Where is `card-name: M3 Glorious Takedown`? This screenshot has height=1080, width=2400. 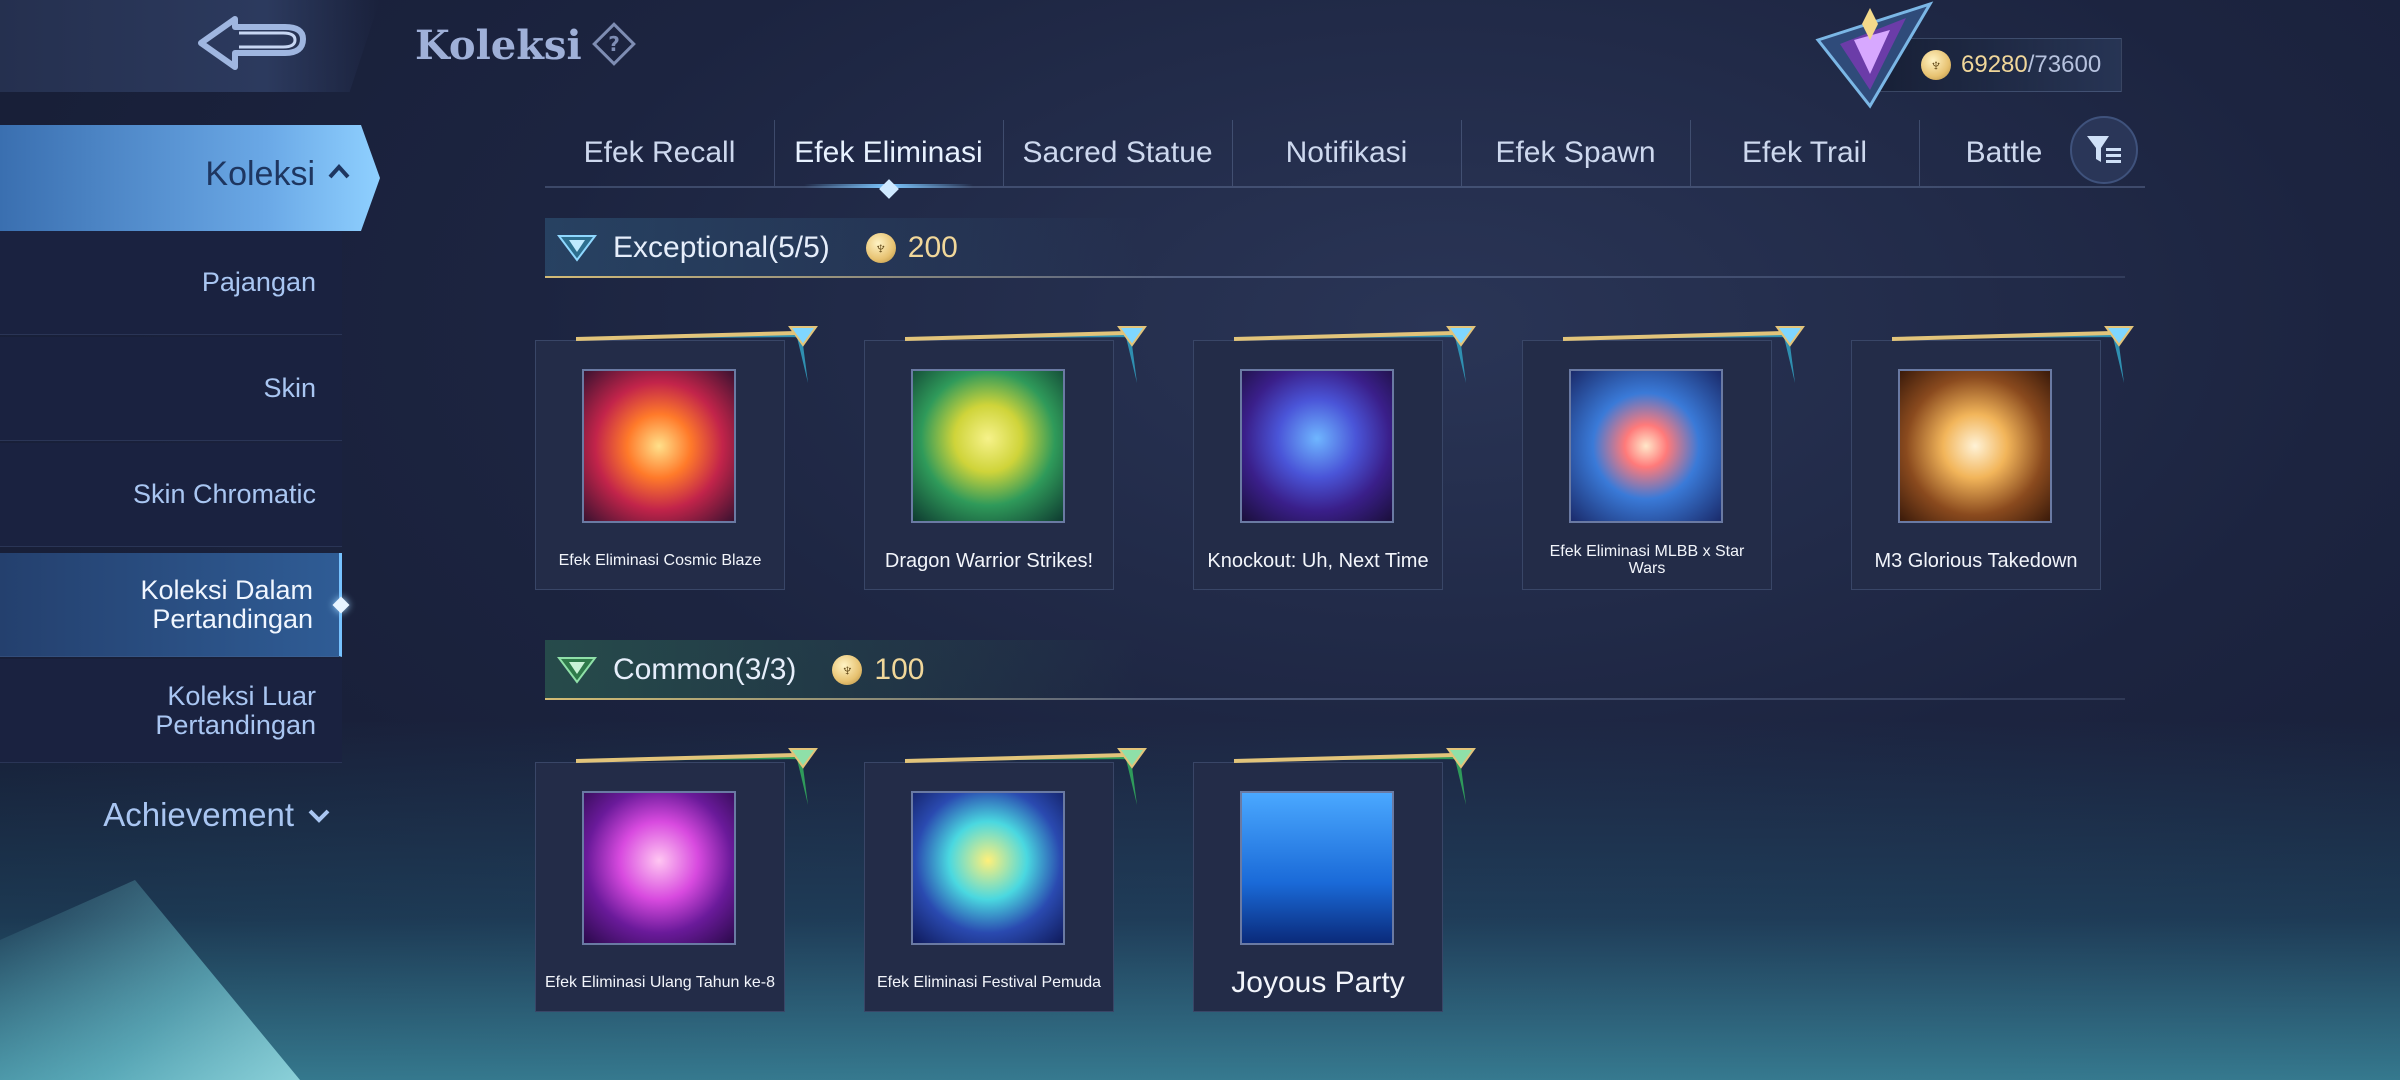 card-name: M3 Glorious Takedown is located at coordinates (1976, 560).